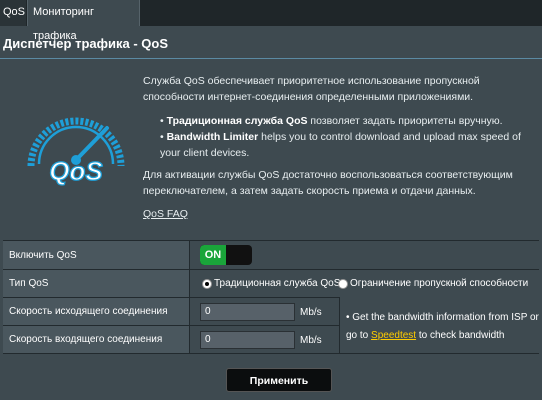 The height and width of the screenshot is (400, 542). Describe the element at coordinates (76, 152) in the screenshot. I see `qos-logo-icon: QoS` at that location.